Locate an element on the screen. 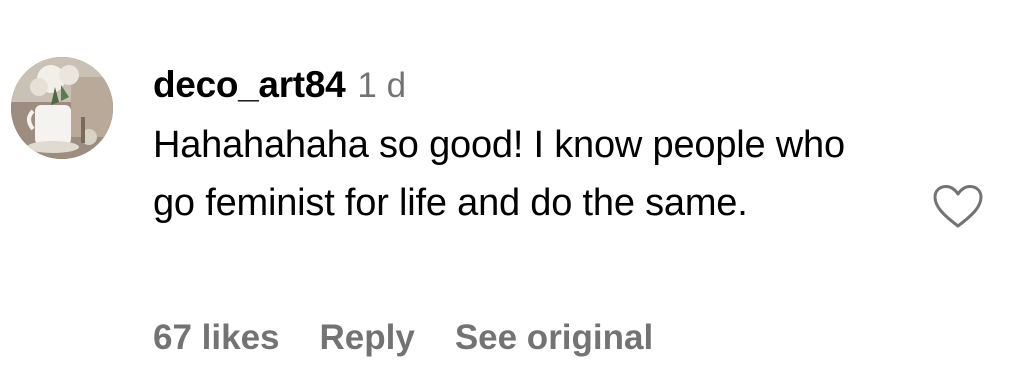  avatar is located at coordinates (62, 108).